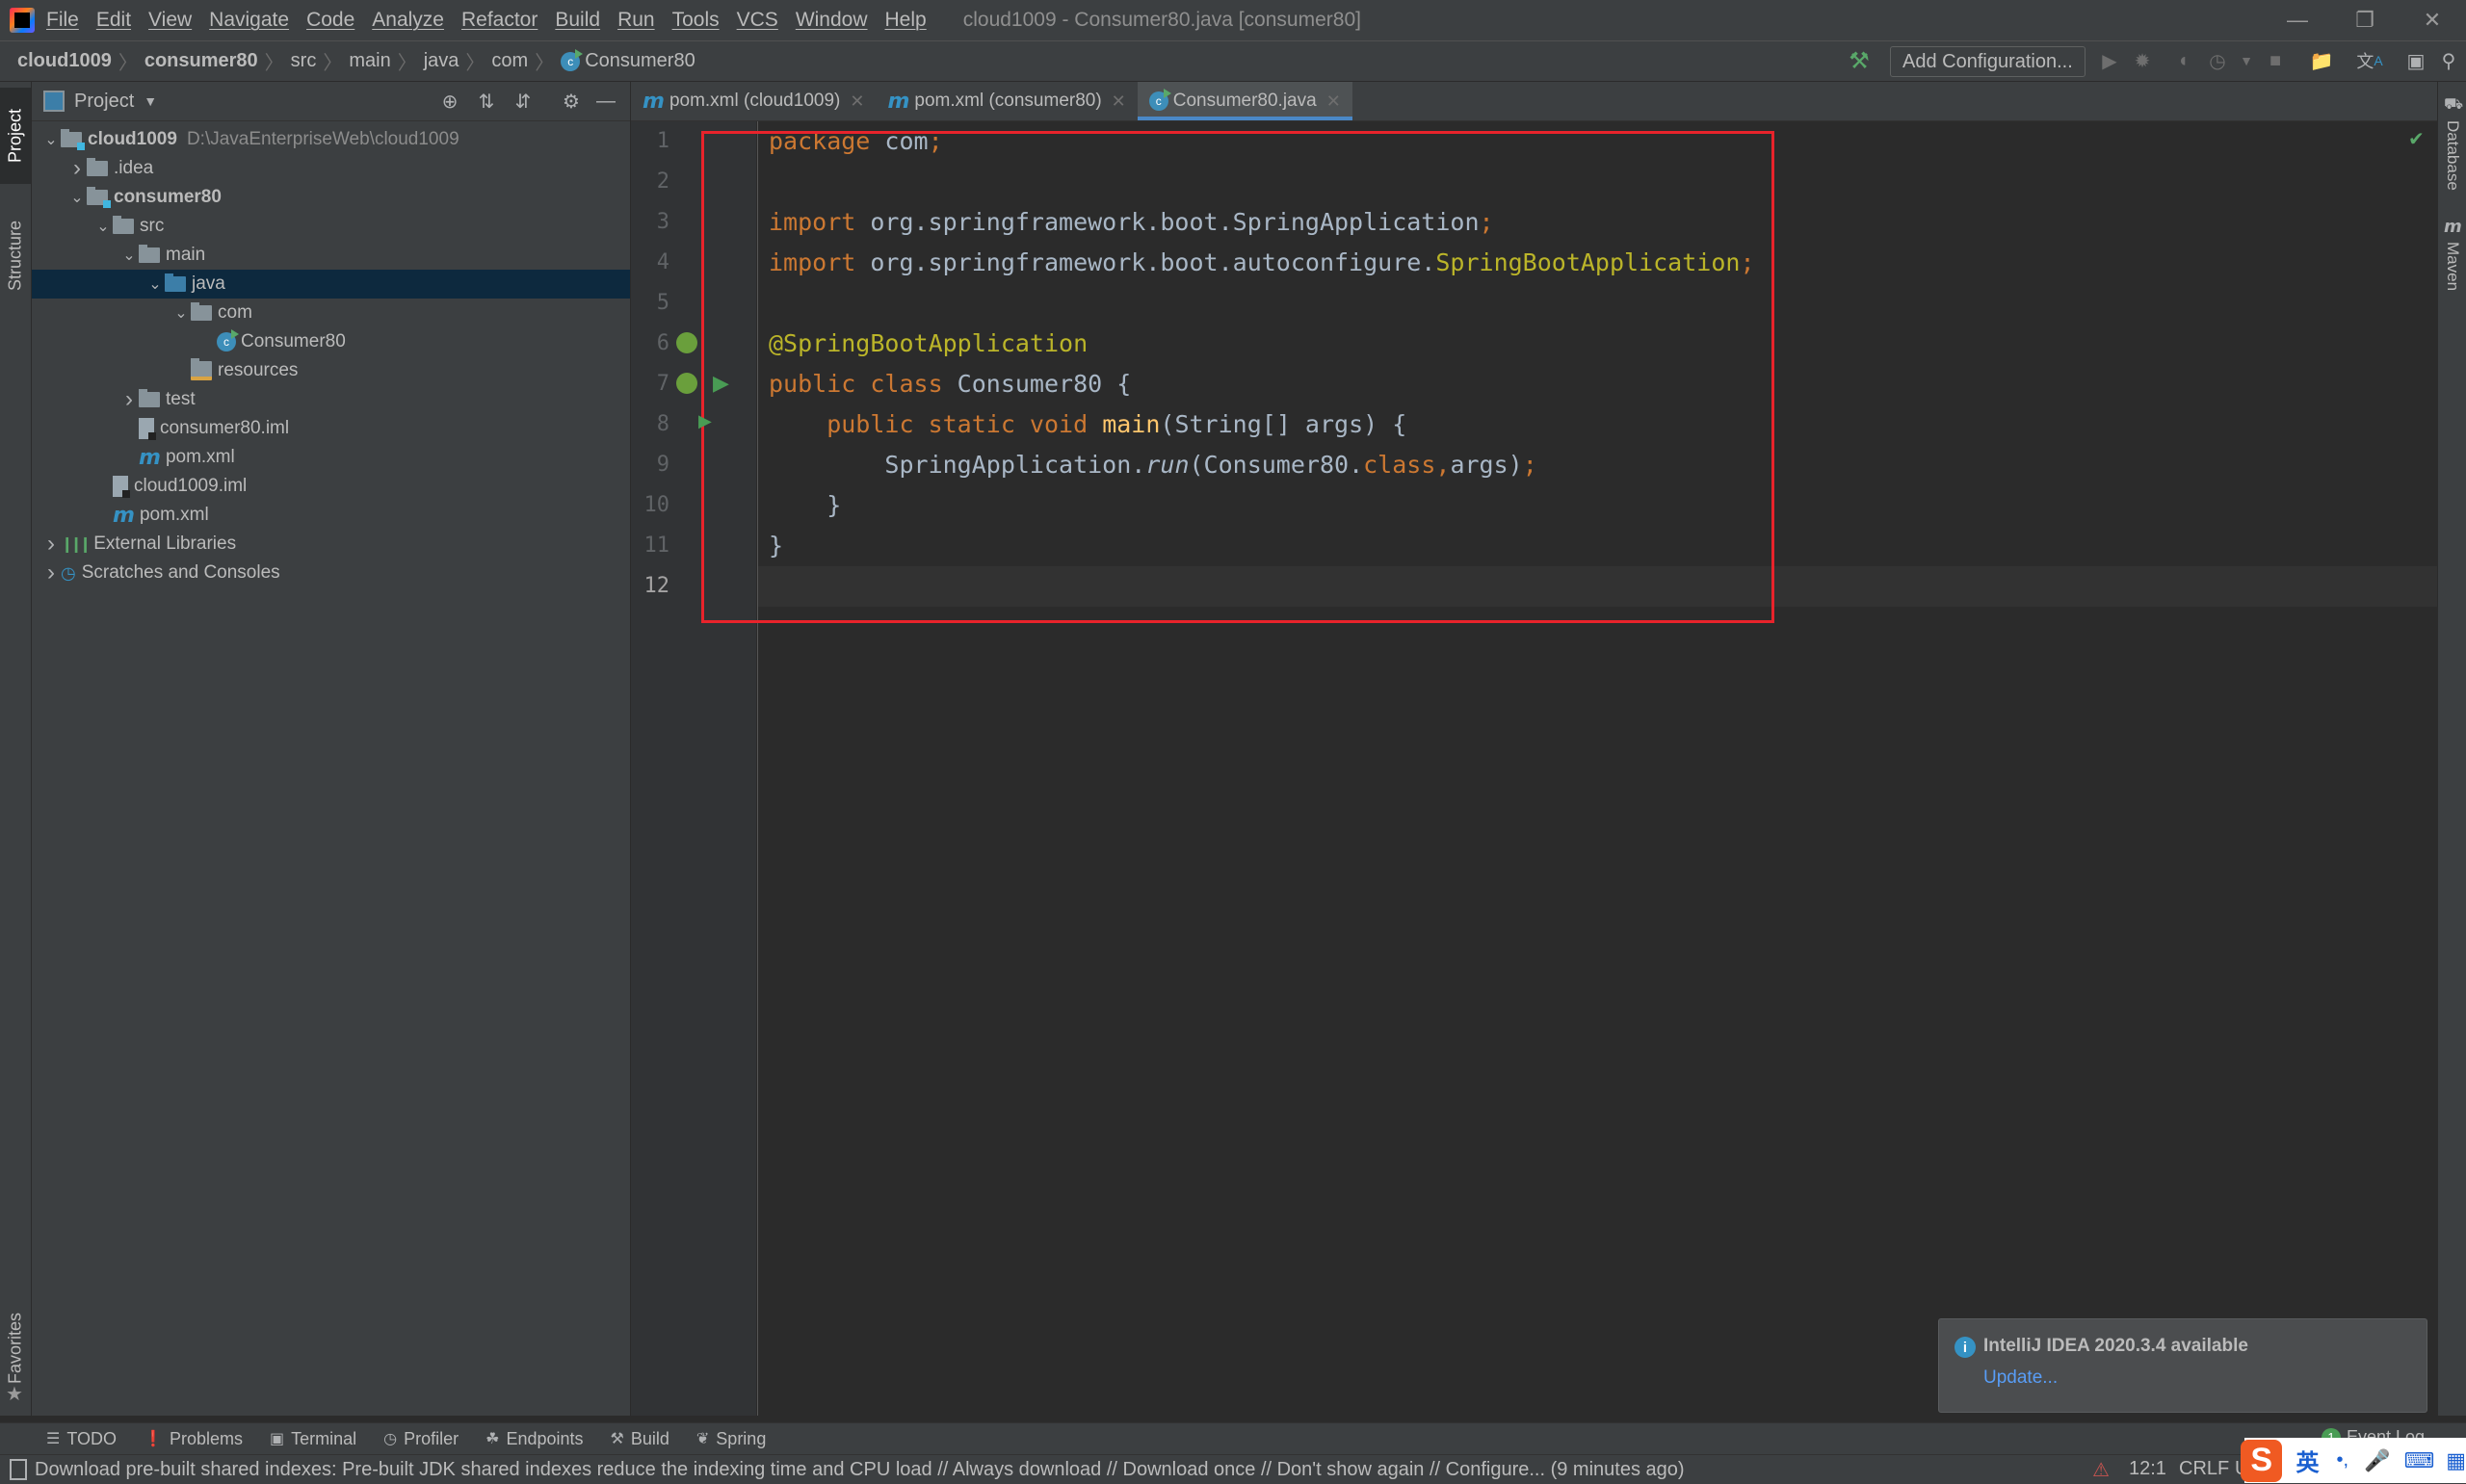  Describe the element at coordinates (636, 21) in the screenshot. I see `menu-run: Run` at that location.